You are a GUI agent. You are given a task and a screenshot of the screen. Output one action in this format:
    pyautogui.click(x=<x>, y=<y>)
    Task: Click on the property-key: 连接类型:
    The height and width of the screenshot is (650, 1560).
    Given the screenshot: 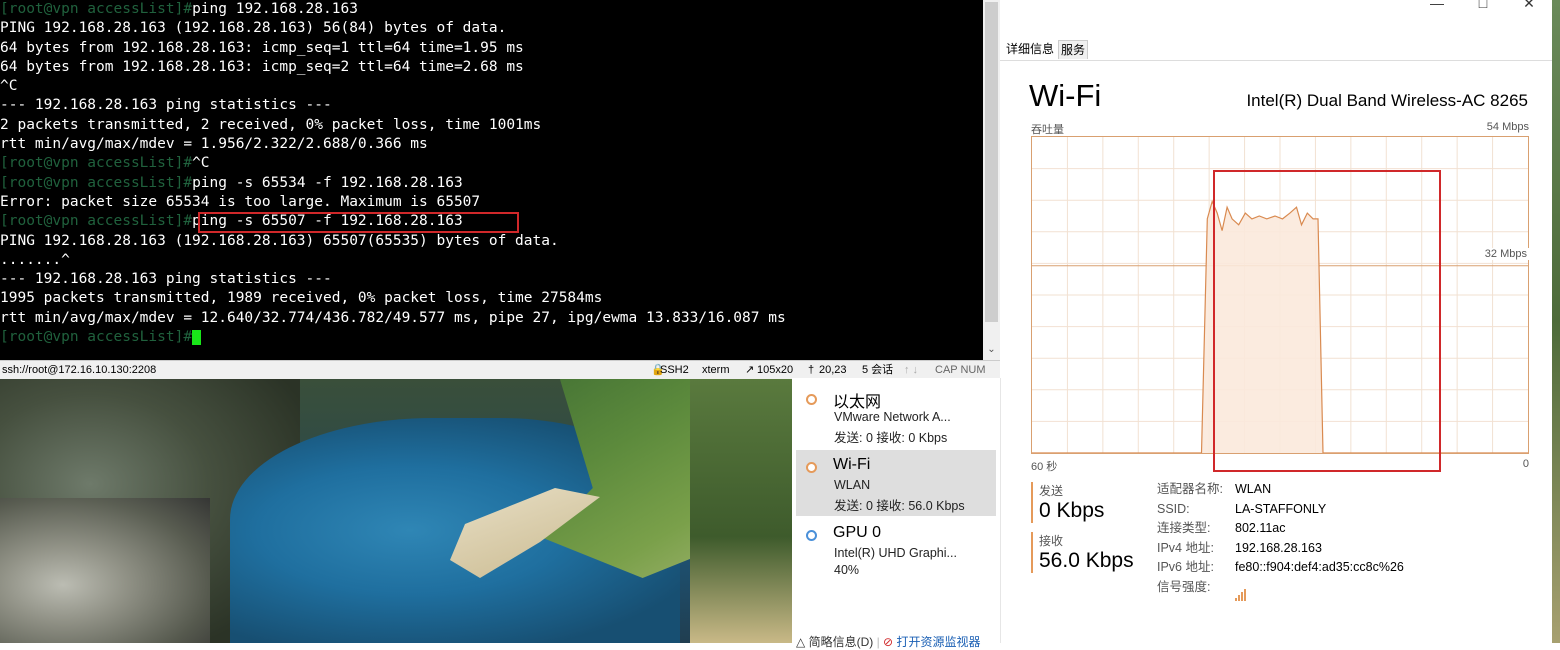 What is the action you would take?
    pyautogui.click(x=1184, y=528)
    